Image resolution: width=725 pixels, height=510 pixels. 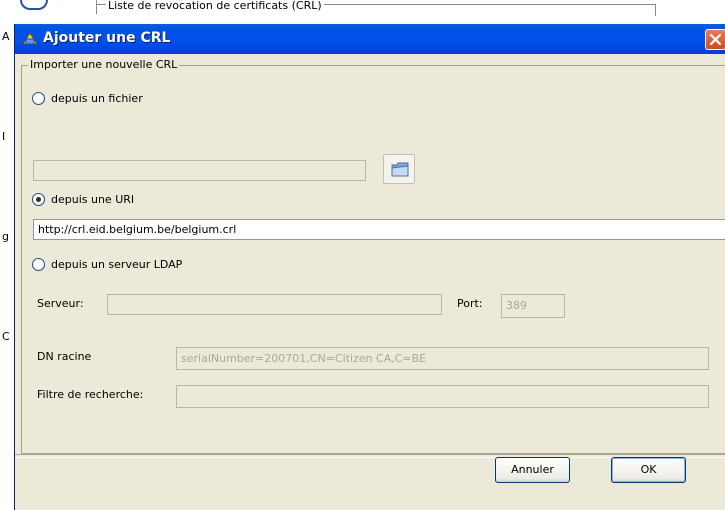 What do you see at coordinates (34, 5) in the screenshot?
I see `background-app-icon` at bounding box center [34, 5].